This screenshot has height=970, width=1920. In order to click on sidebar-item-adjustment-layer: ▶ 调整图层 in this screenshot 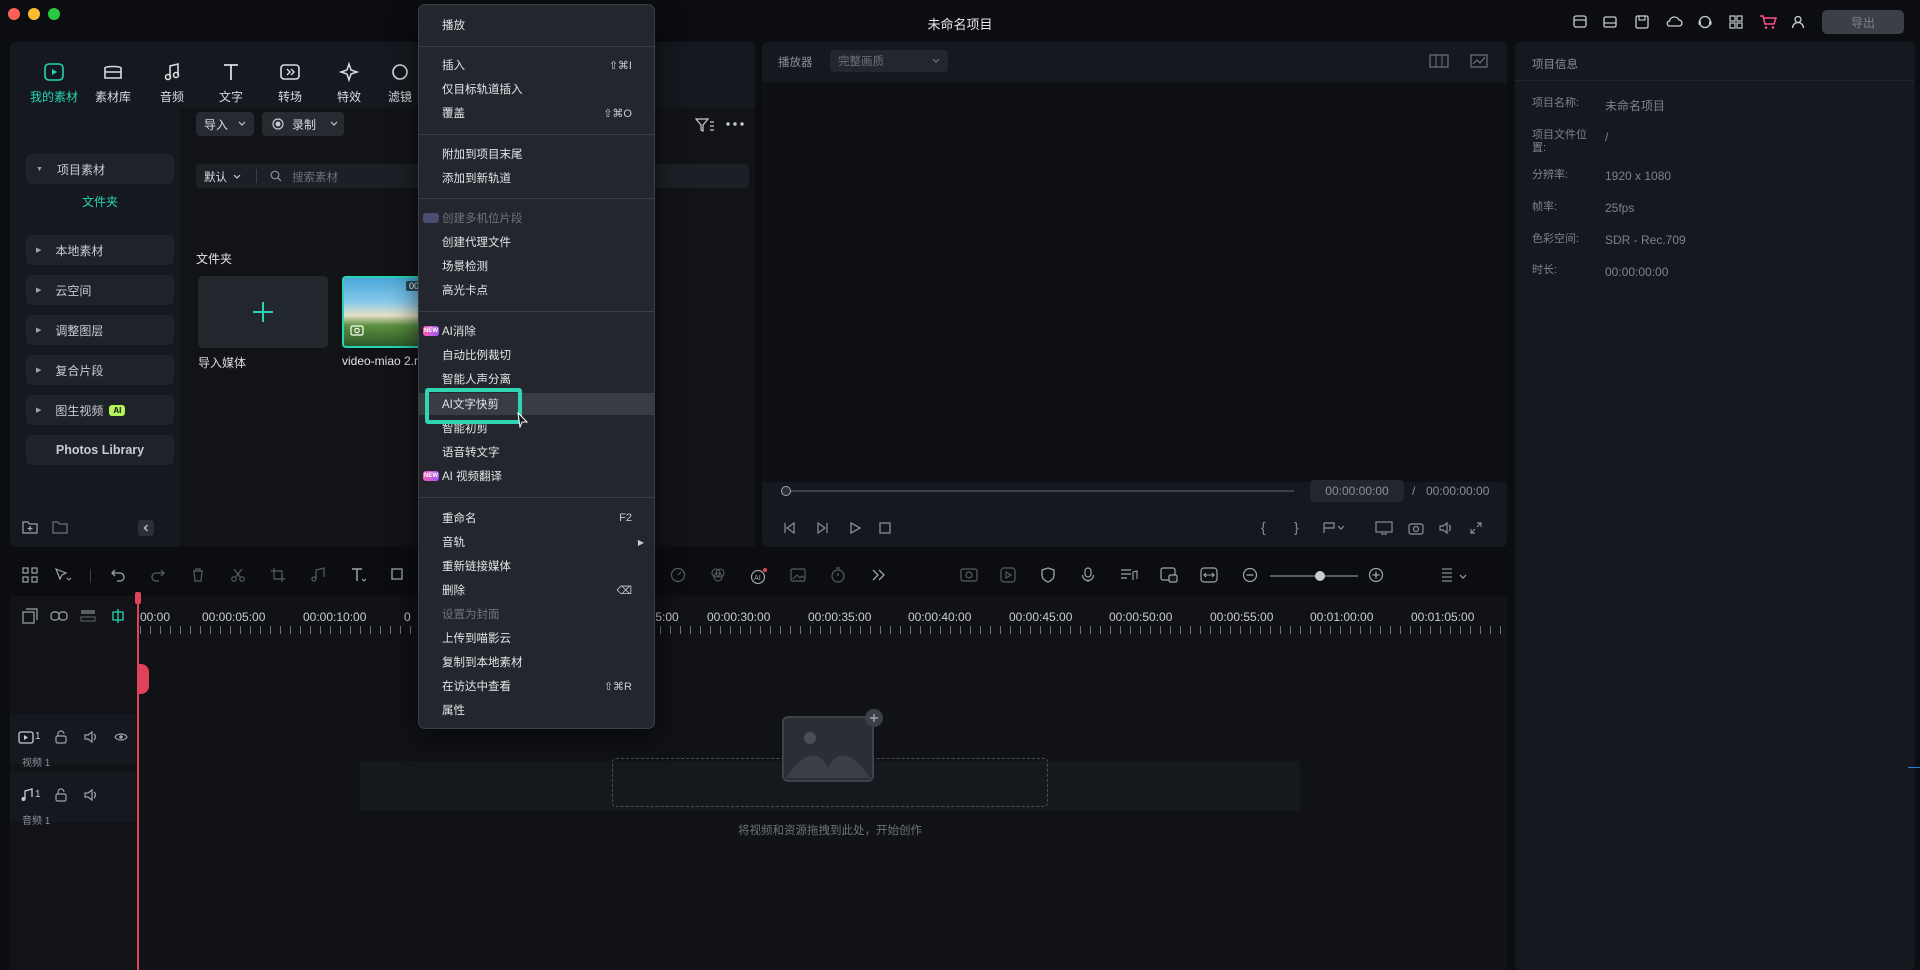, I will do `click(100, 330)`.